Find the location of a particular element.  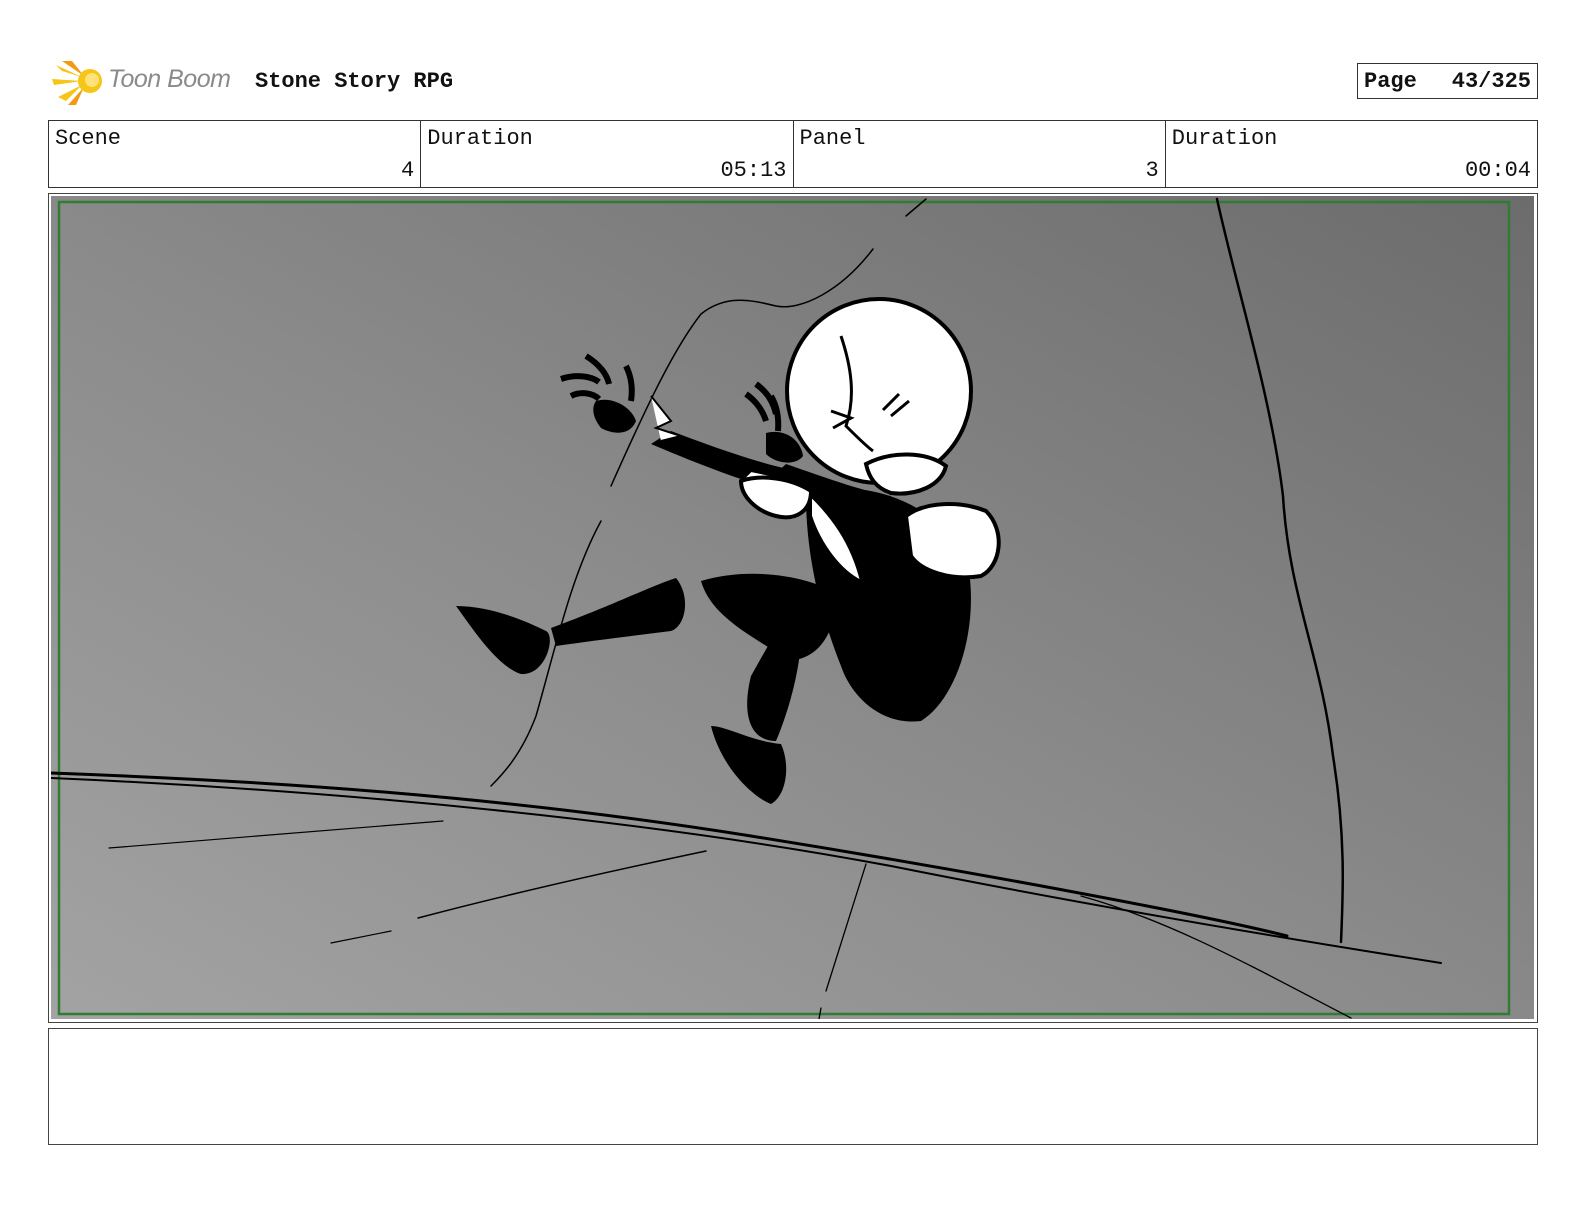

scene-value: 4 is located at coordinates (408, 170).